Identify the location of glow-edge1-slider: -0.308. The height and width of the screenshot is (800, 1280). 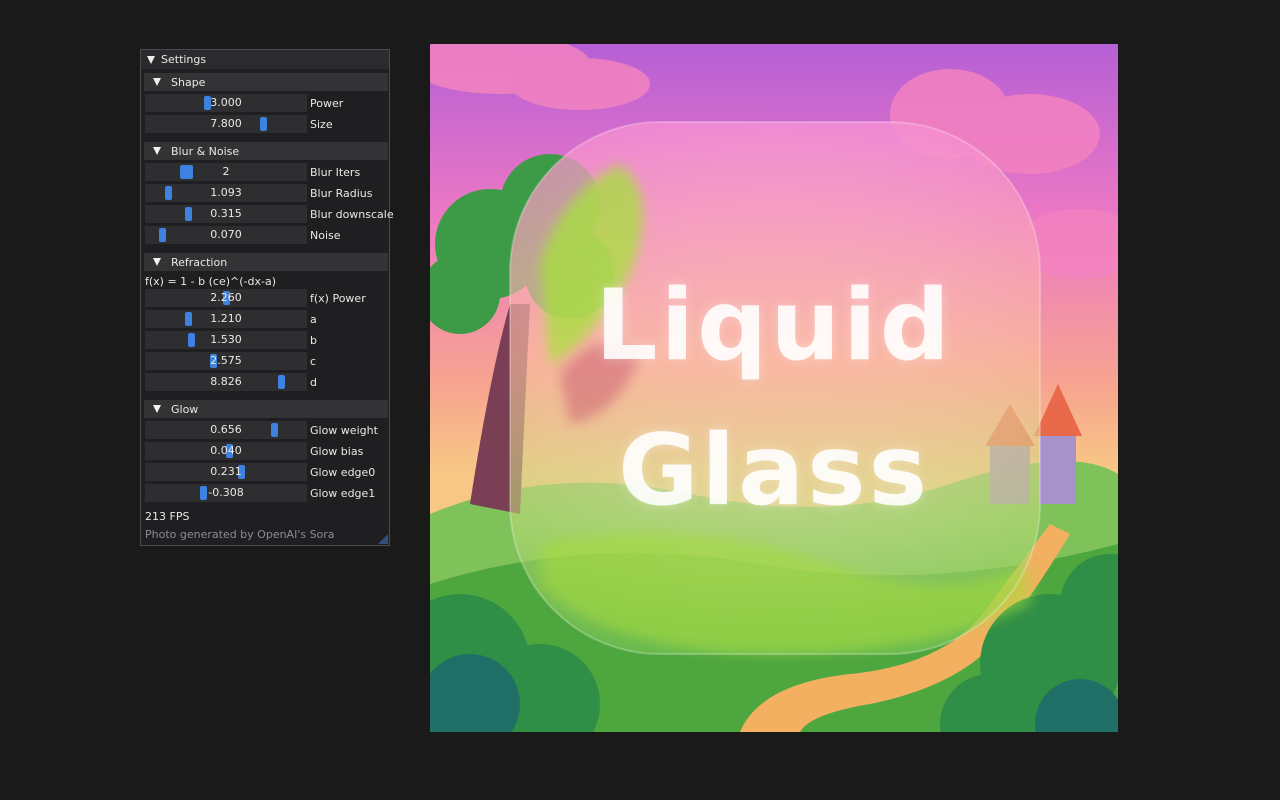
(226, 493).